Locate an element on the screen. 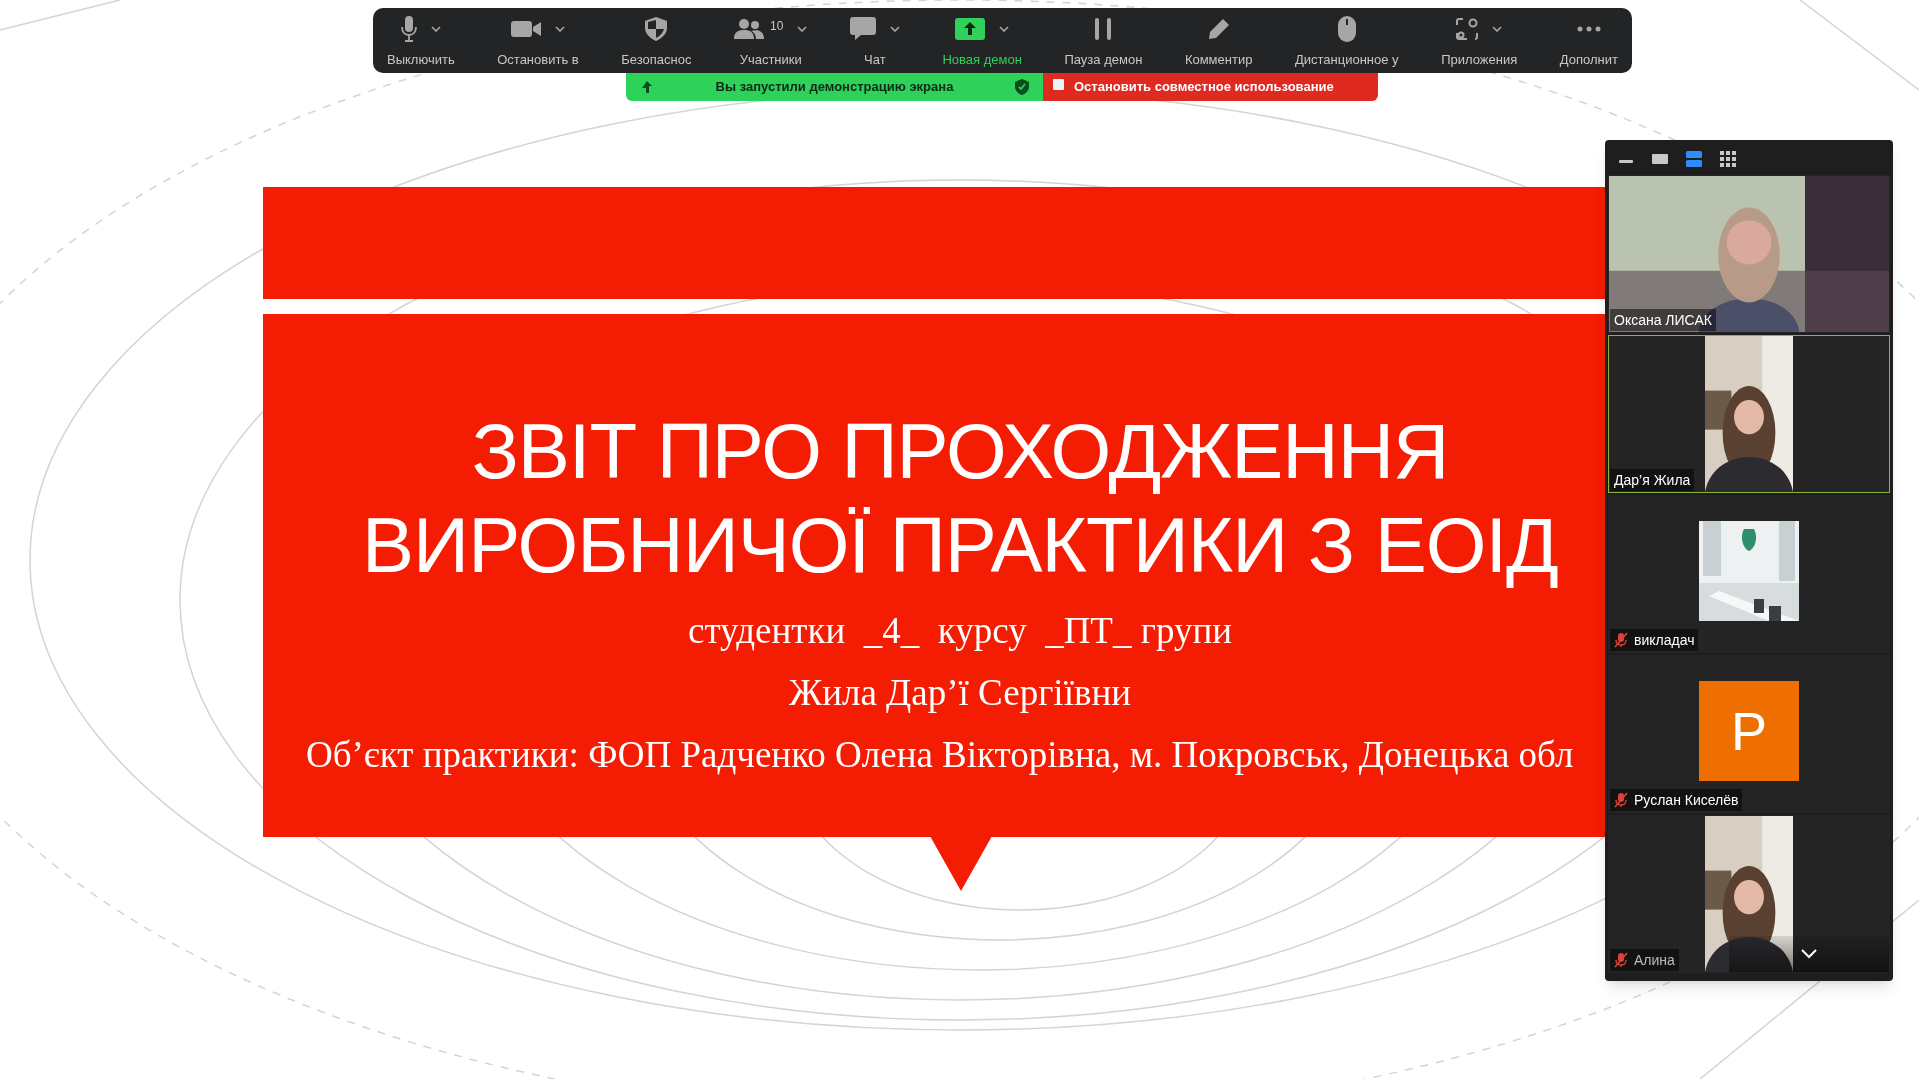 Image resolution: width=1919 pixels, height=1079 pixels. slide-title-line: ВИРОБНИЧОЇ ПРАКТИКИ З ЕОІД is located at coordinates (960, 545).